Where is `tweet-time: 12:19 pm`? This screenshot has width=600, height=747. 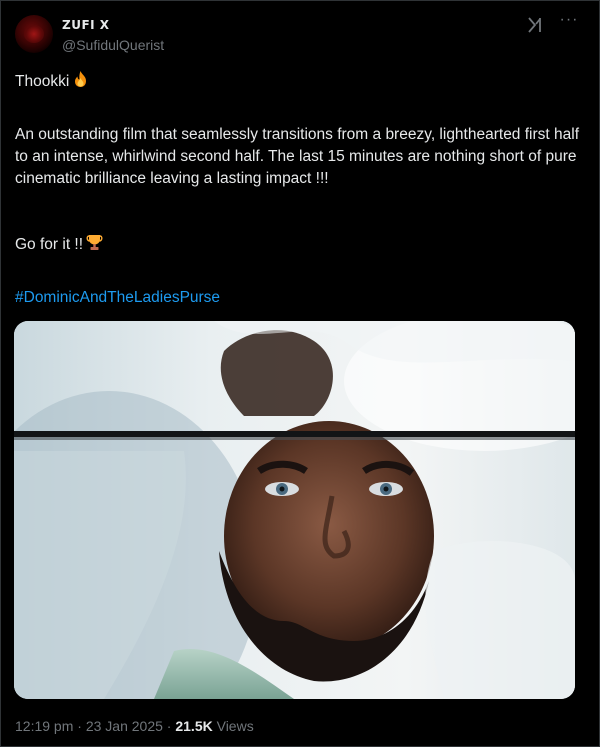 tweet-time: 12:19 pm is located at coordinates (44, 726).